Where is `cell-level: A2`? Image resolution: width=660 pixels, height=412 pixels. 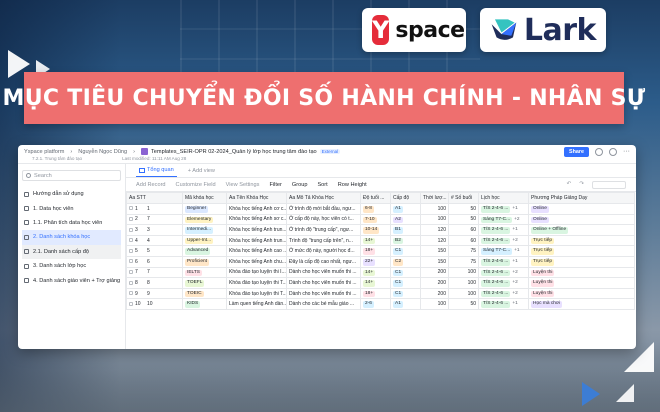 cell-level: A2 is located at coordinates (405, 219).